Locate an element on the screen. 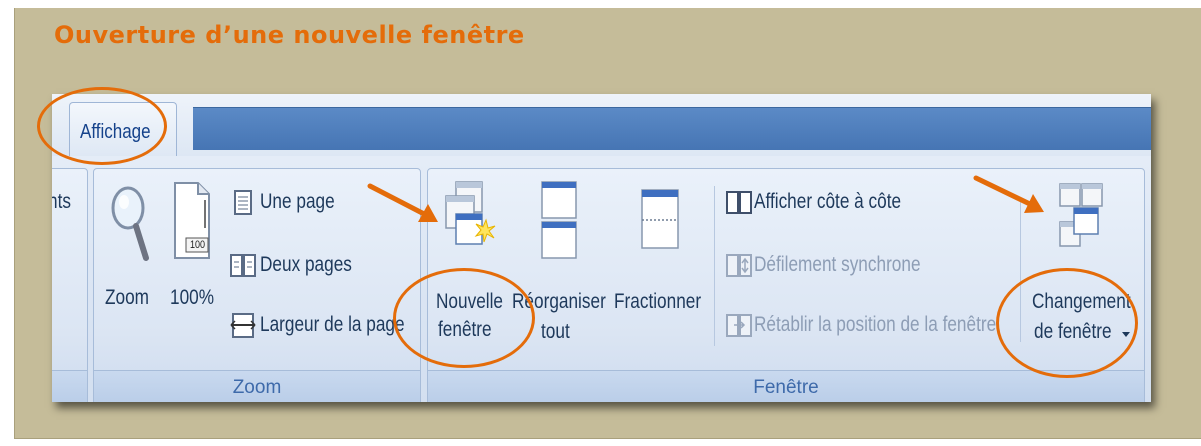  zoom-label: Zoom is located at coordinates (127, 297).